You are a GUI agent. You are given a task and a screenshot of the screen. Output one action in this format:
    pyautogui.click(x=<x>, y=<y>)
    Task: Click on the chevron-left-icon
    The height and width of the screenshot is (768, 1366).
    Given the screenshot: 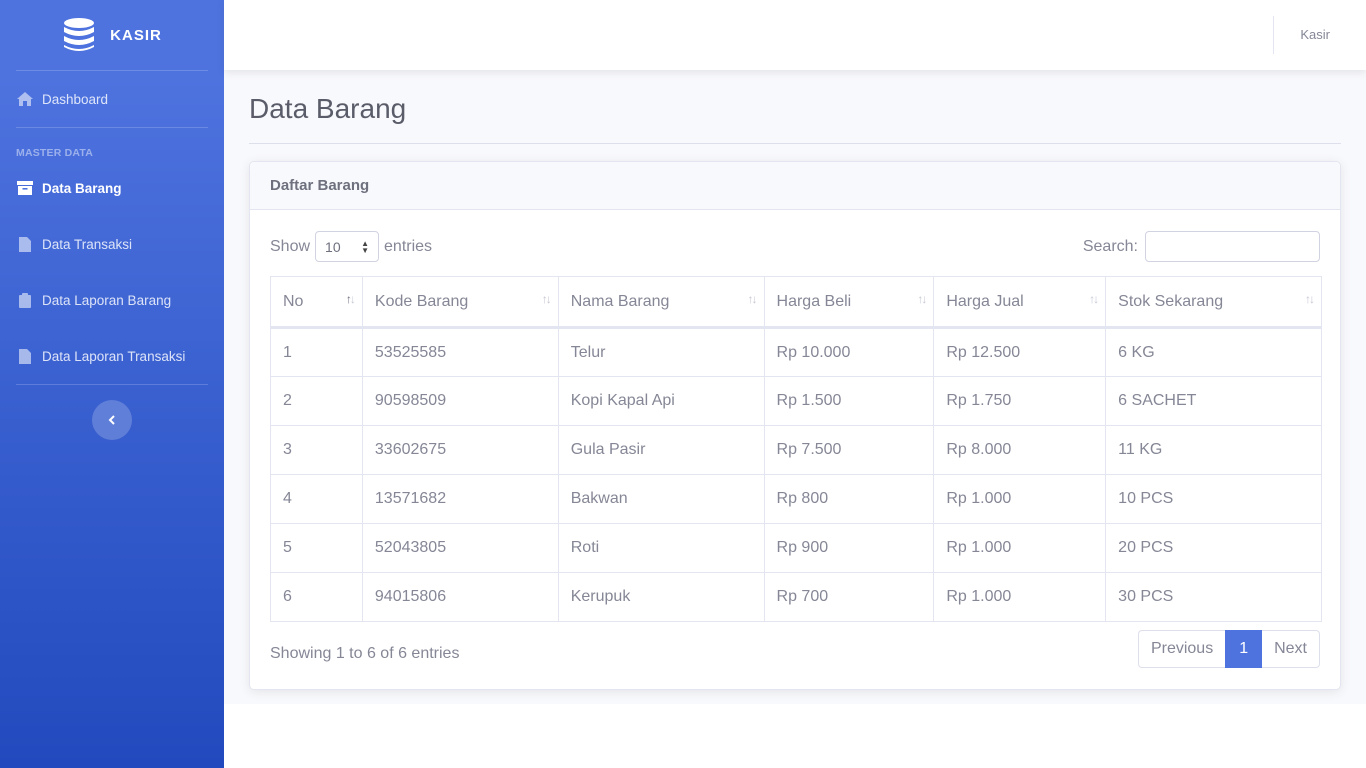 What is the action you would take?
    pyautogui.click(x=111, y=420)
    